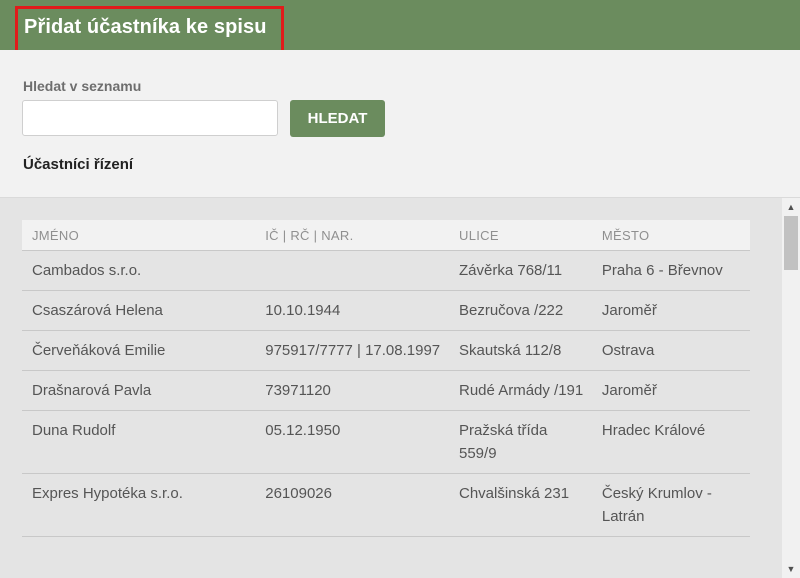 This screenshot has width=800, height=578. Describe the element at coordinates (791, 569) in the screenshot. I see `arrow-down-icon: ▼` at that location.